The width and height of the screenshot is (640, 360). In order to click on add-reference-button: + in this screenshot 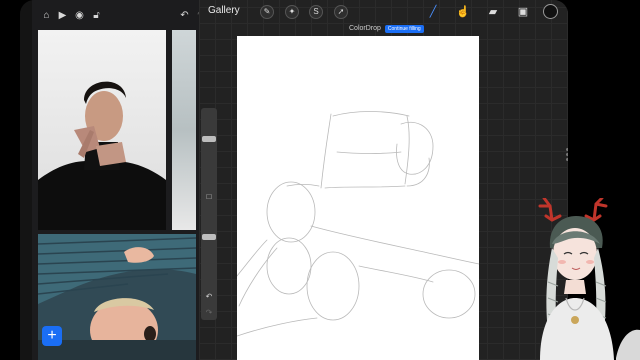, I will do `click(52, 336)`.